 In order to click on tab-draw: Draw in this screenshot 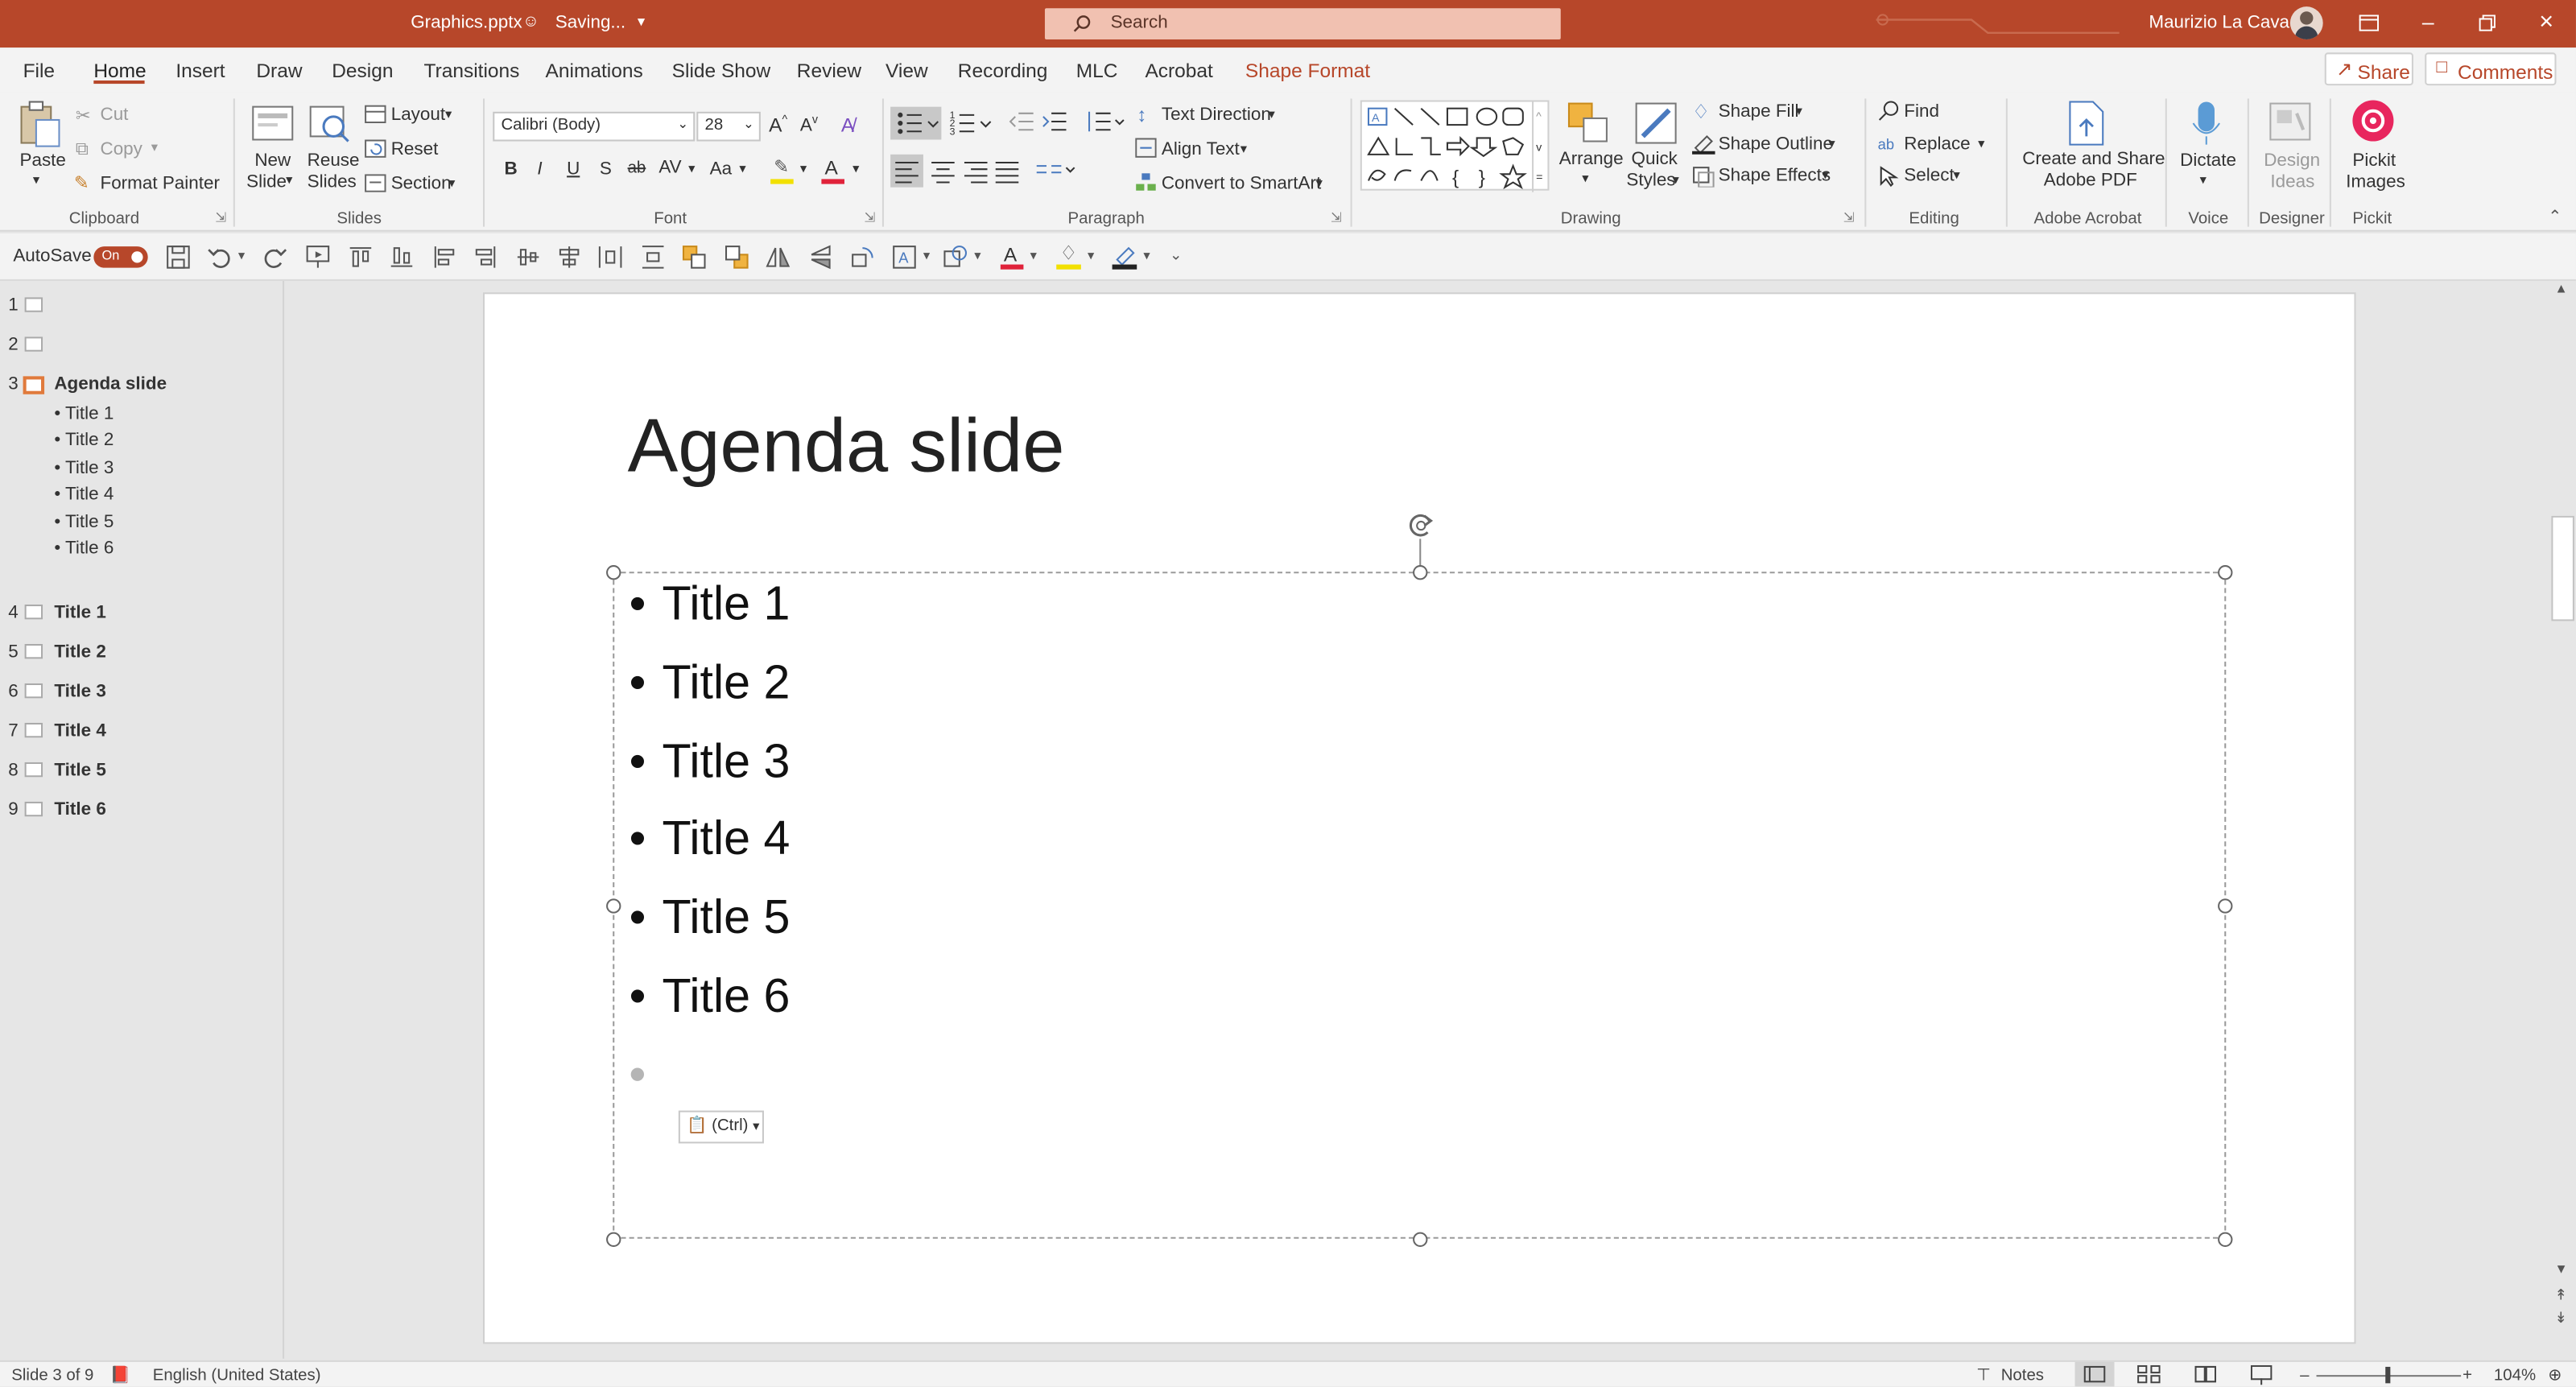, I will do `click(279, 70)`.